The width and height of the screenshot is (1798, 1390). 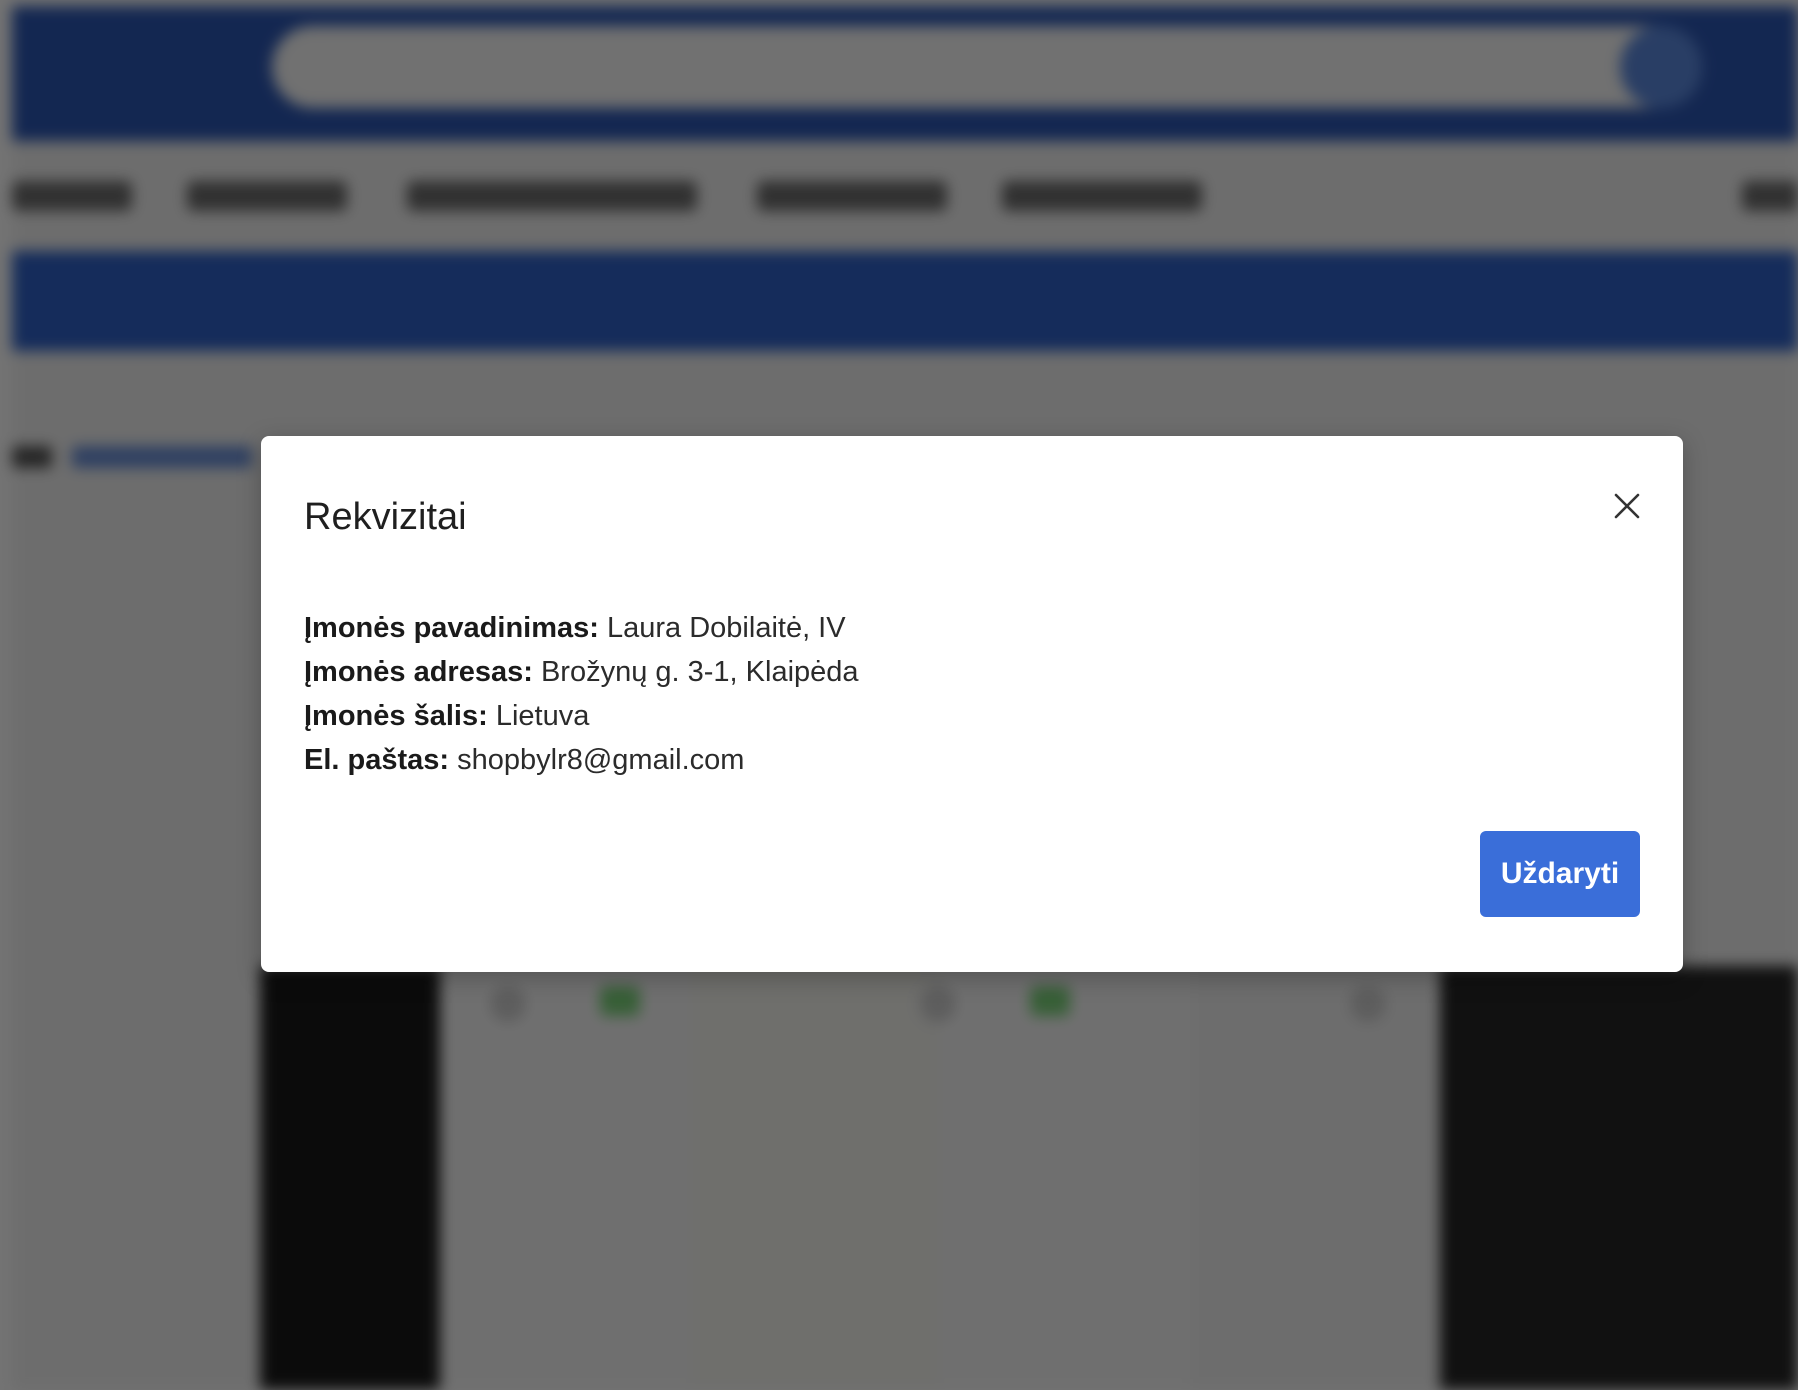 I want to click on company-email-row: El. paštas: shopbylr8@gmail.com, so click(x=581, y=760).